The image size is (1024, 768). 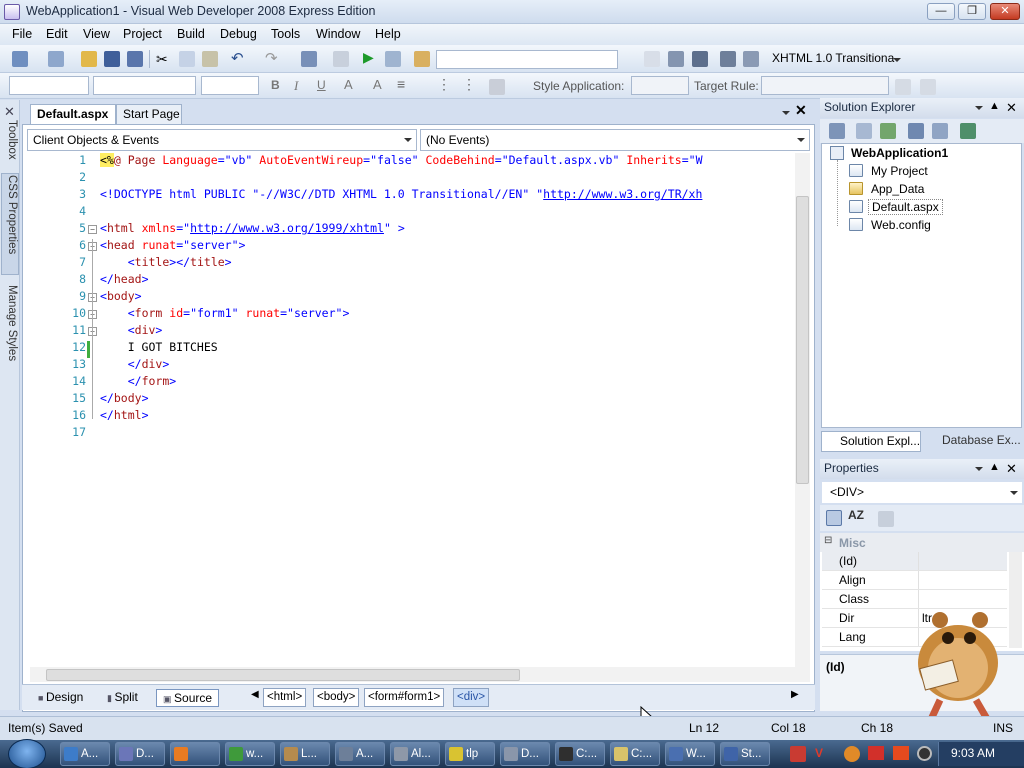 What do you see at coordinates (22, 34) in the screenshot?
I see `menu-file: File` at bounding box center [22, 34].